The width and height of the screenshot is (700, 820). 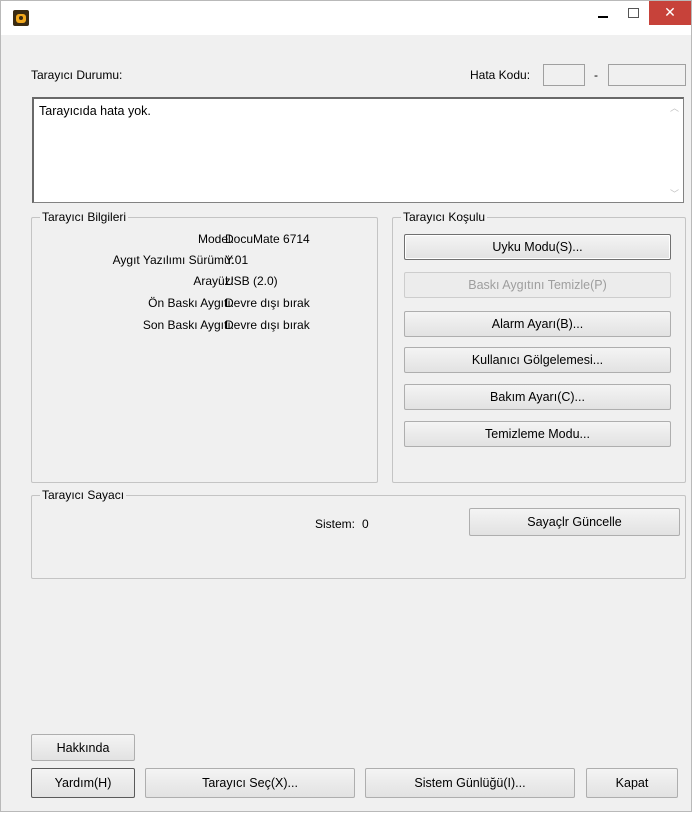 I want to click on close-icon: ✕, so click(x=670, y=13).